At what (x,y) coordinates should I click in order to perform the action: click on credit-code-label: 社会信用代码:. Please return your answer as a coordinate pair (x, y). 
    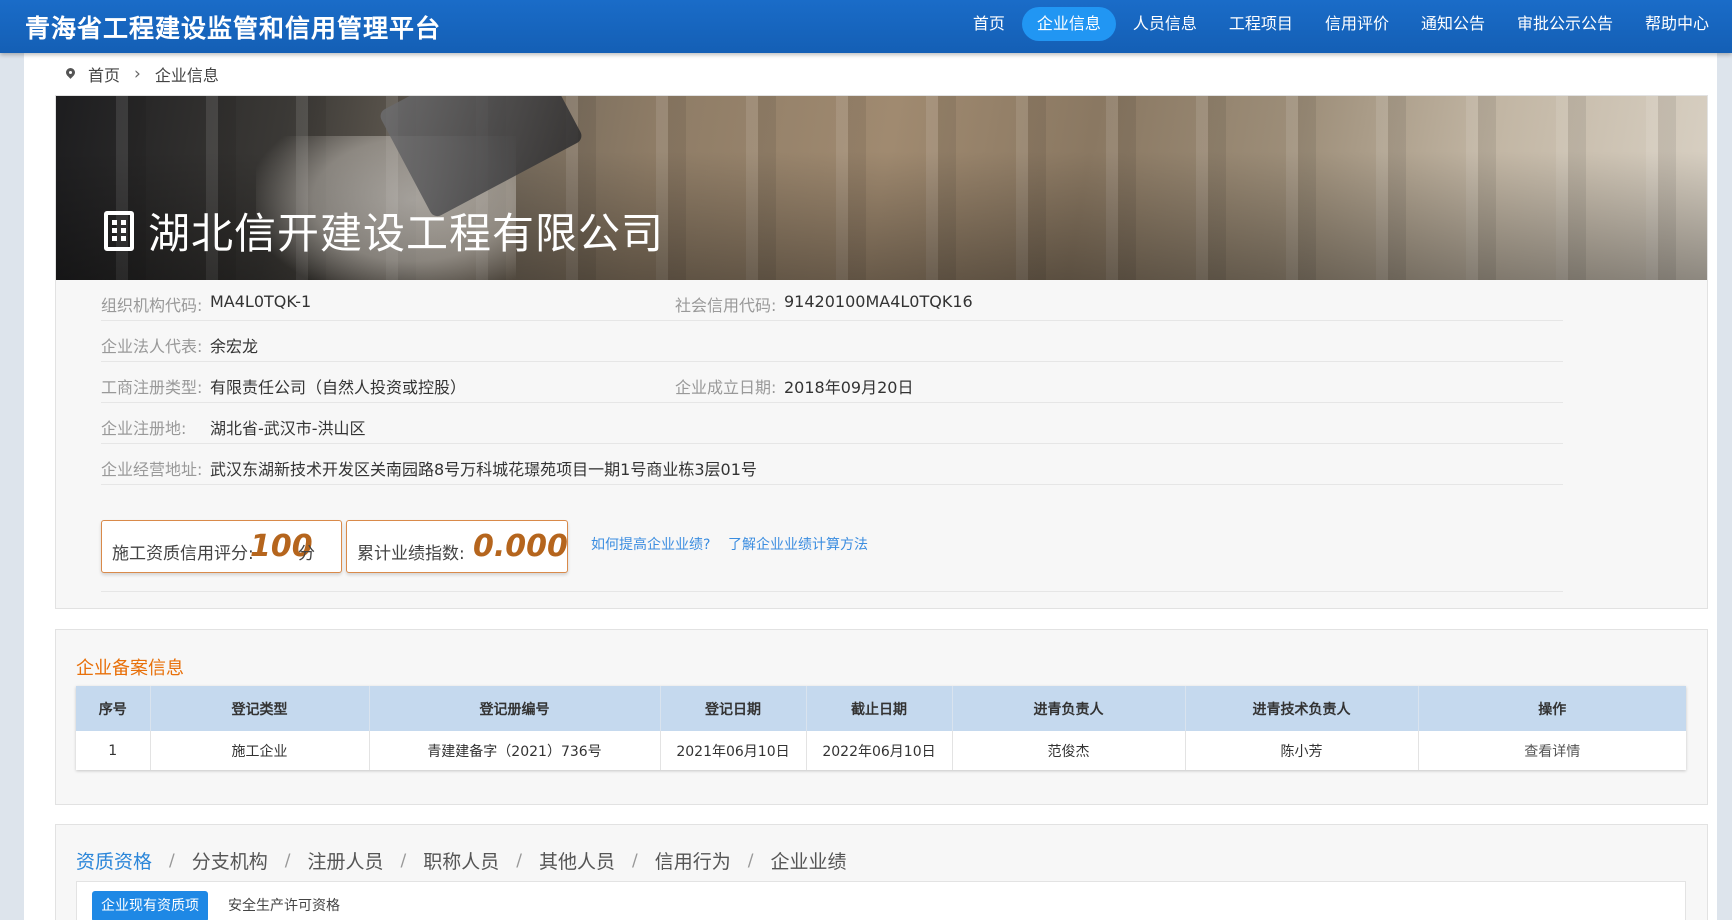
    Looking at the image, I should click on (726, 305).